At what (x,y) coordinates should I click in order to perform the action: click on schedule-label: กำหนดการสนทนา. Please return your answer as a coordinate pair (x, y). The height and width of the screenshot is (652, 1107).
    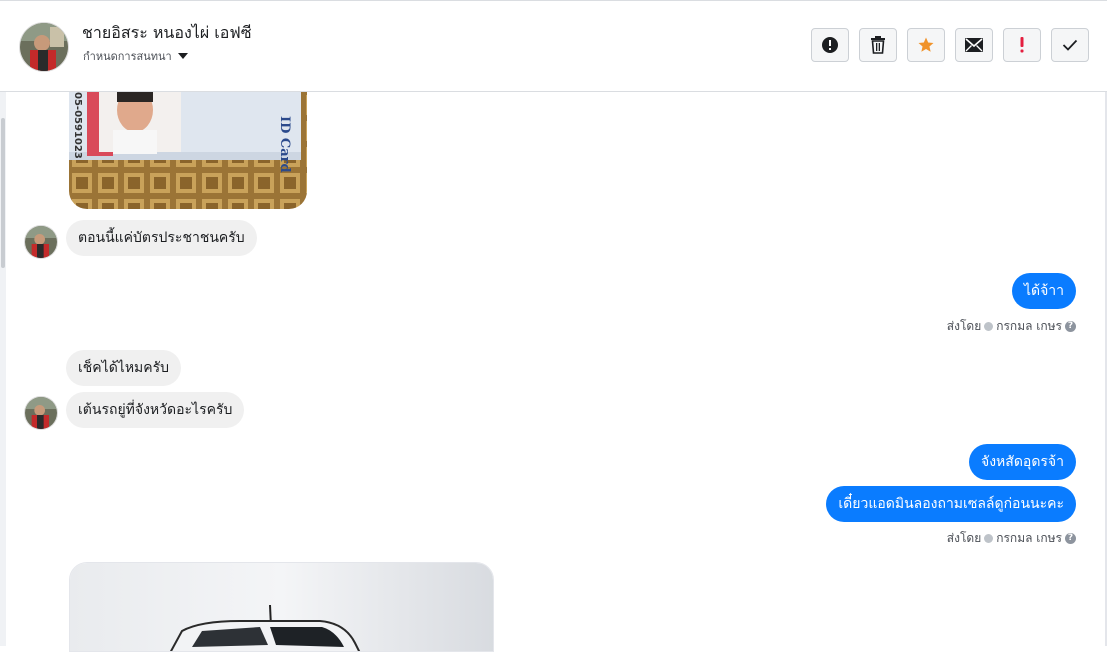
    Looking at the image, I should click on (127, 56).